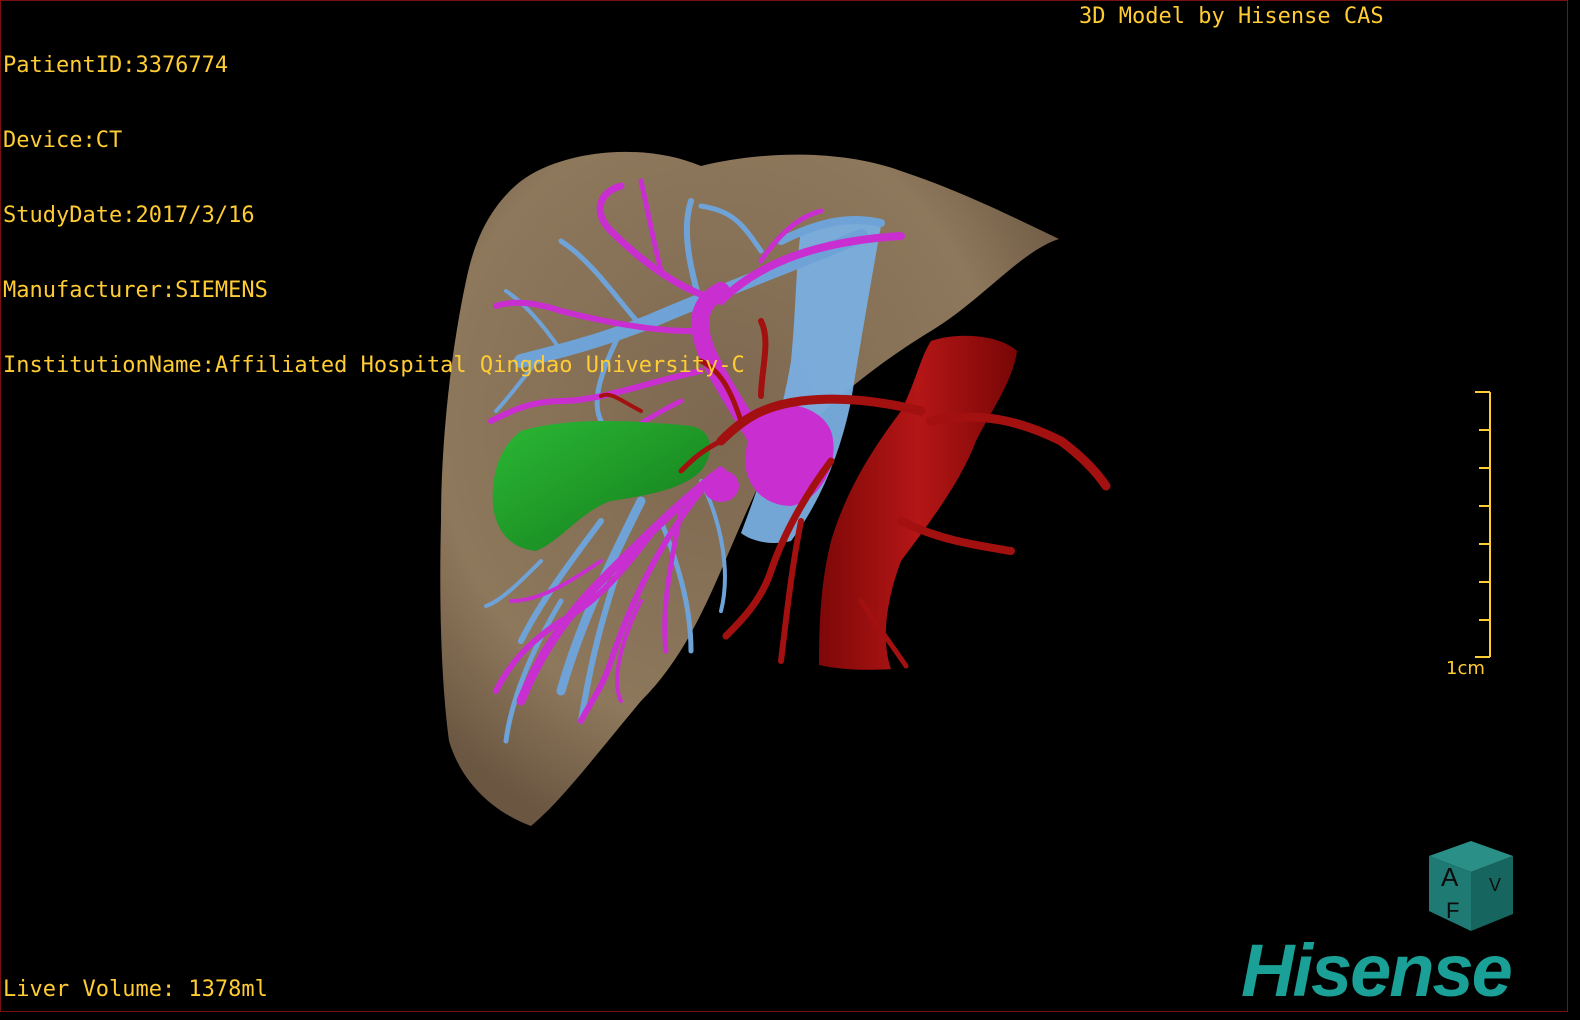  I want to click on cube-face-bottom: F, so click(1452, 910).